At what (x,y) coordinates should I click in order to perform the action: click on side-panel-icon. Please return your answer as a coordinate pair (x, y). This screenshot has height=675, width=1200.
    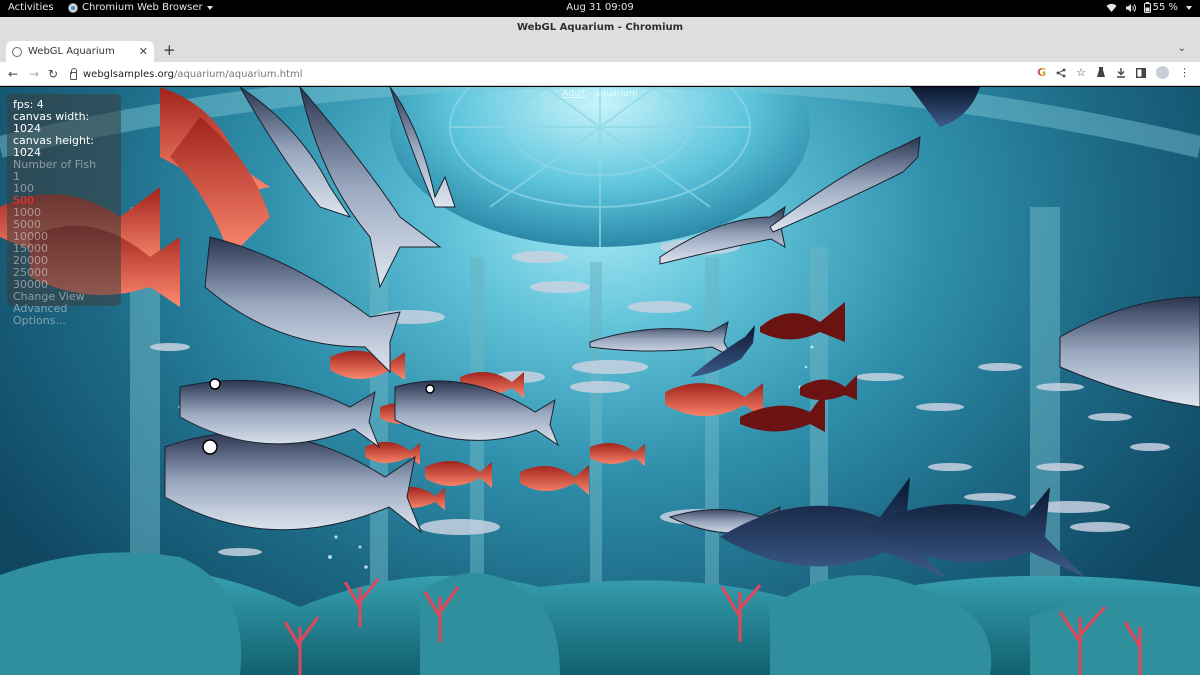
    Looking at the image, I should click on (1141, 72).